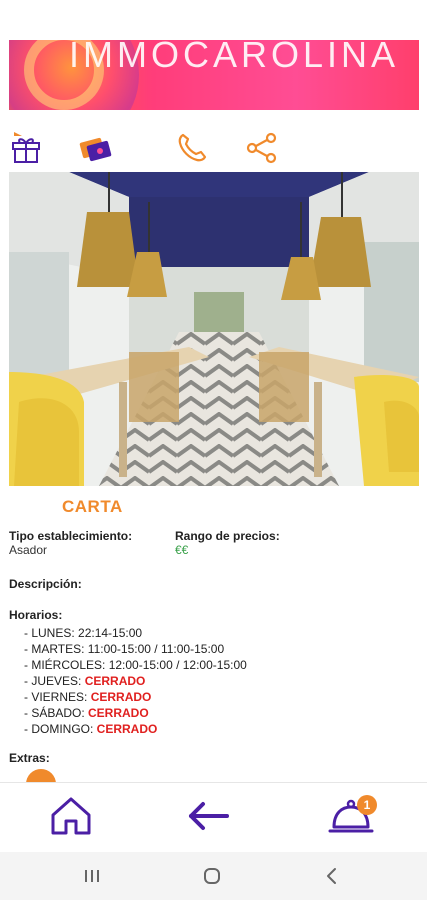  Describe the element at coordinates (135, 665) in the screenshot. I see `hours-row-wednesday: - MIÉRCOLES: 12:00-15:00 / 12:00-15:00` at that location.